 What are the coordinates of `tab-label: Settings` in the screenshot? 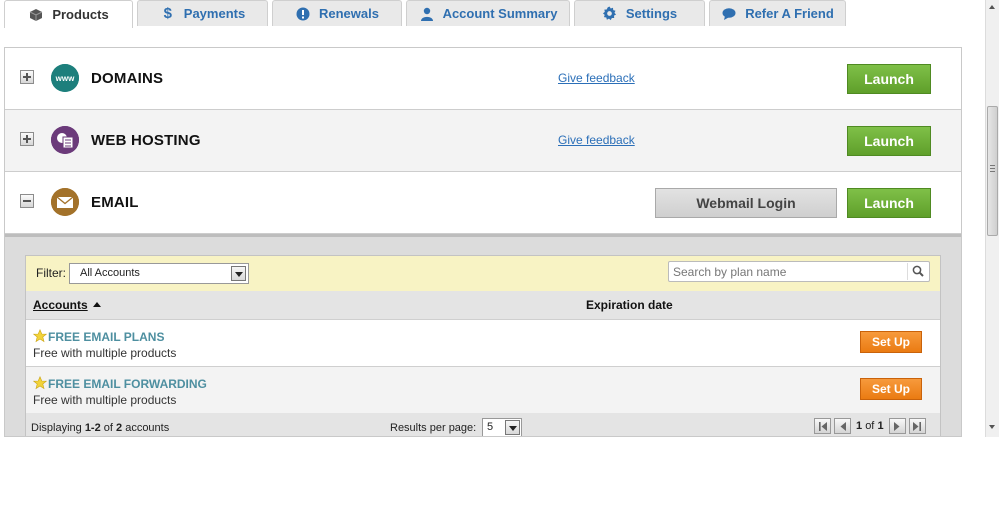 It's located at (651, 13).